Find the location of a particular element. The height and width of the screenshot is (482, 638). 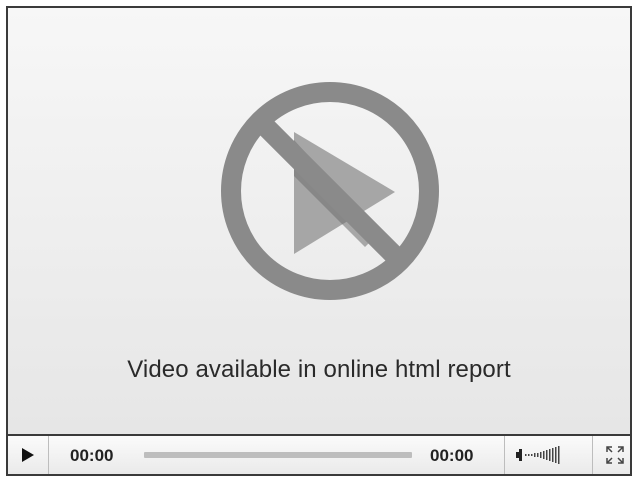

seek-bar is located at coordinates (278, 455).